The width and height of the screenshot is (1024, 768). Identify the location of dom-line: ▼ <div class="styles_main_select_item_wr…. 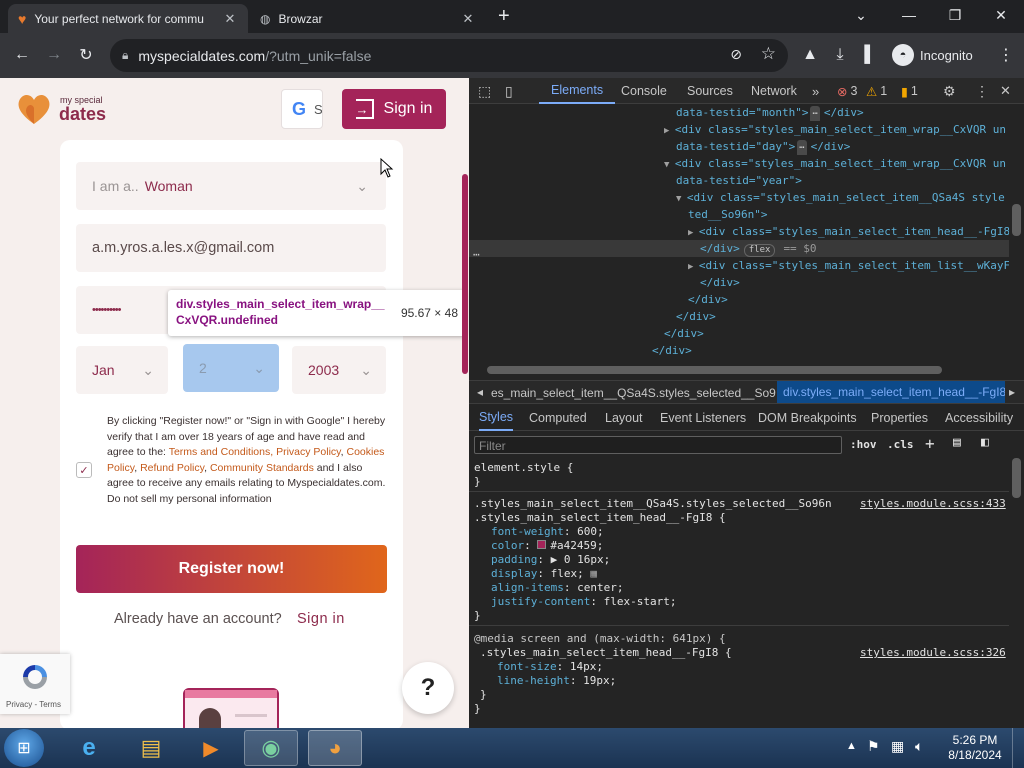
(739, 163).